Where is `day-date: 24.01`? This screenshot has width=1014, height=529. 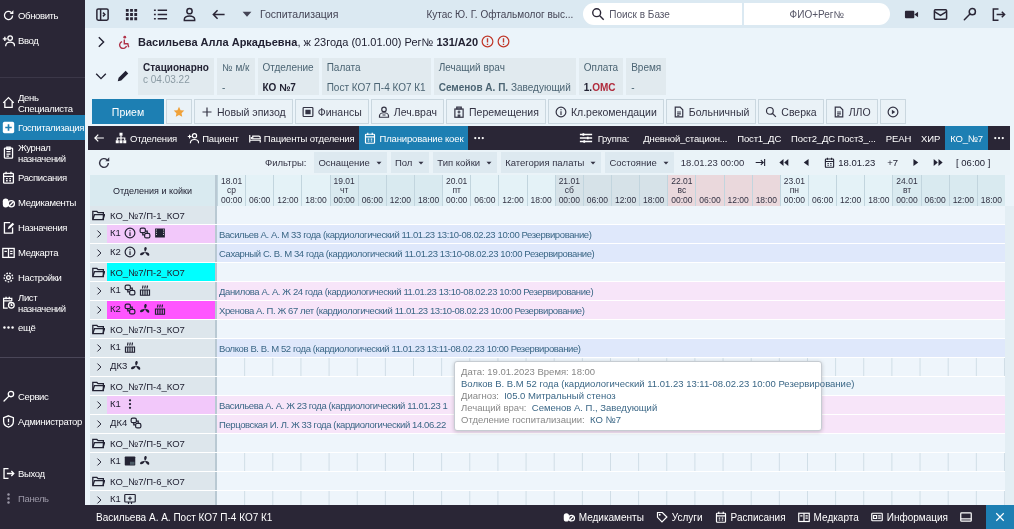 day-date: 24.01 is located at coordinates (907, 181).